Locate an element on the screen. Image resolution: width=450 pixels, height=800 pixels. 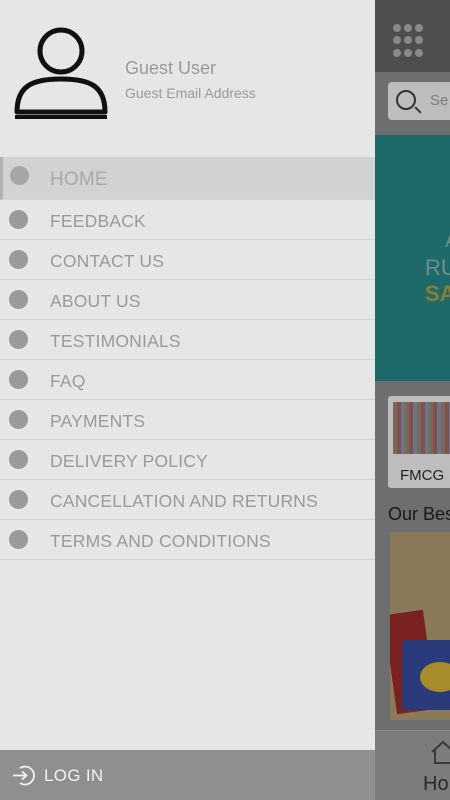
menu-item-label: FEEDBACK is located at coordinates (98, 221).